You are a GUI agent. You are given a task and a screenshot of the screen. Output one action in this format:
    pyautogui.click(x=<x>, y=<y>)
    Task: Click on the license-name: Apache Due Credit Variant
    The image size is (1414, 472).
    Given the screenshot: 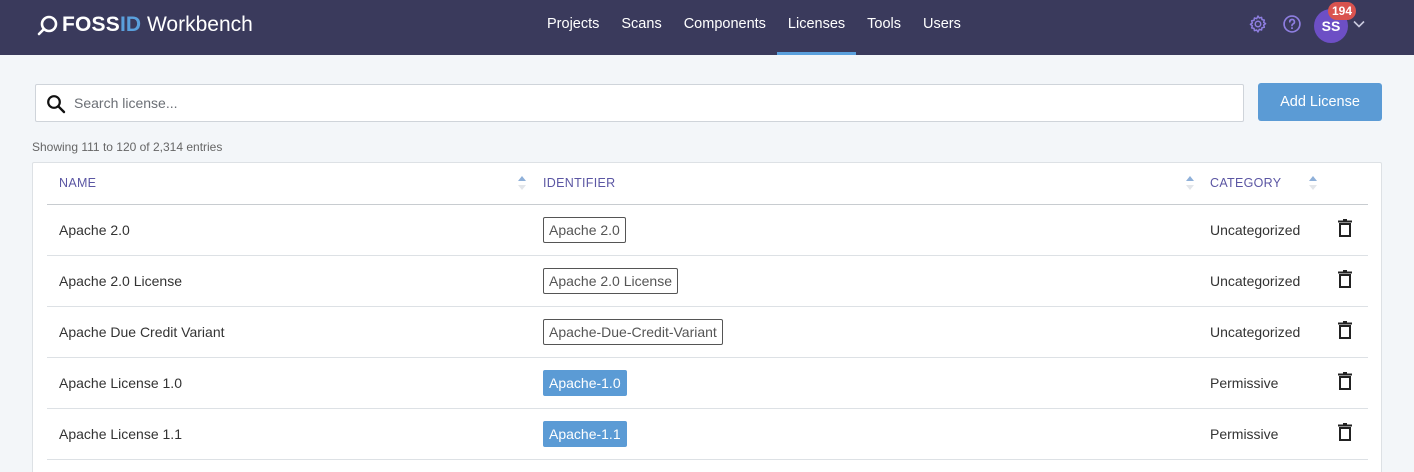 What is the action you would take?
    pyautogui.click(x=142, y=332)
    